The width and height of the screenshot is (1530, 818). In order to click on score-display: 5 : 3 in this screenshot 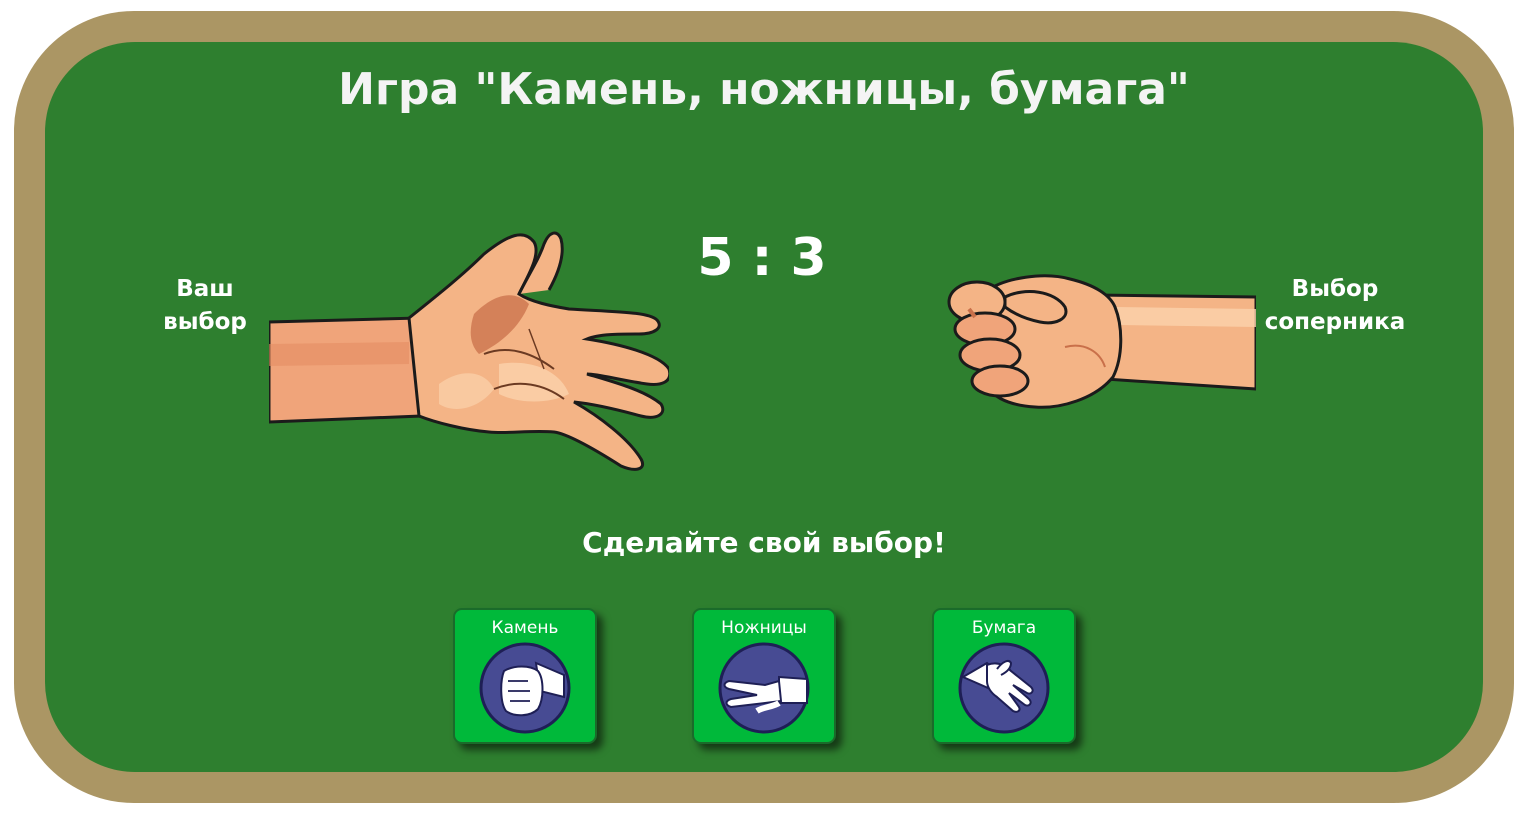, I will do `click(762, 258)`.